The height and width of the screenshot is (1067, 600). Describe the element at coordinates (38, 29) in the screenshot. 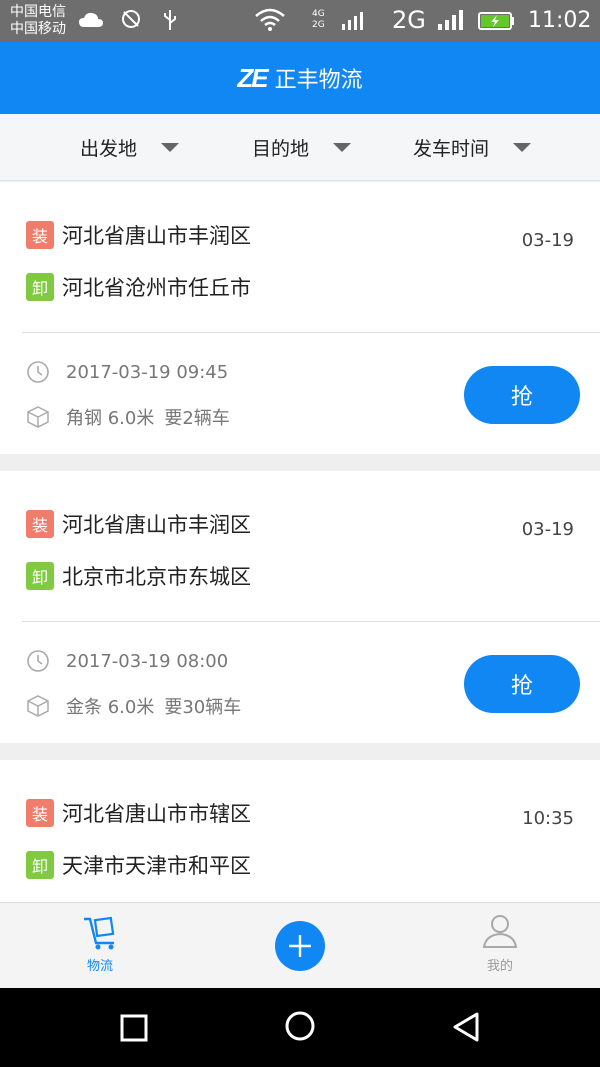

I see `carrier-2: 中国移动` at that location.